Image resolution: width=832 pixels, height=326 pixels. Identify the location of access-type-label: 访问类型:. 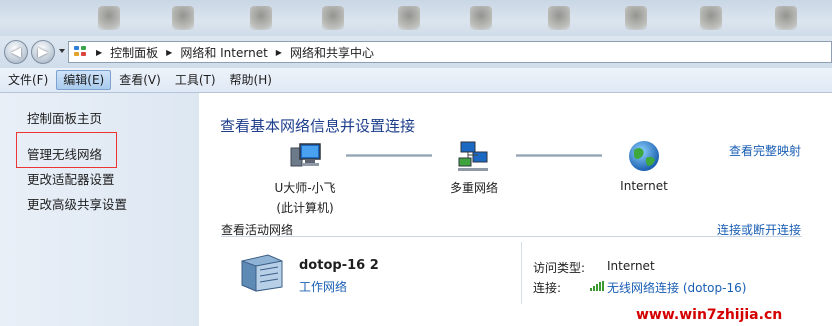
(559, 268).